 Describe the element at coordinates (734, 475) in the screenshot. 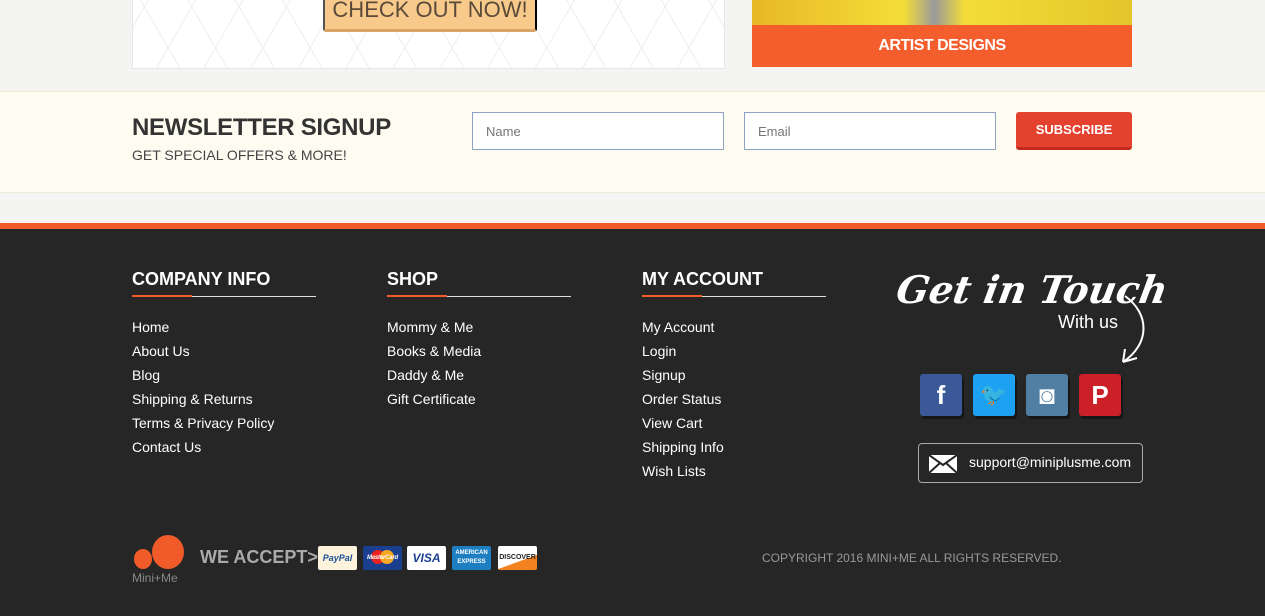

I see `footer-link: Wish Lists` at that location.